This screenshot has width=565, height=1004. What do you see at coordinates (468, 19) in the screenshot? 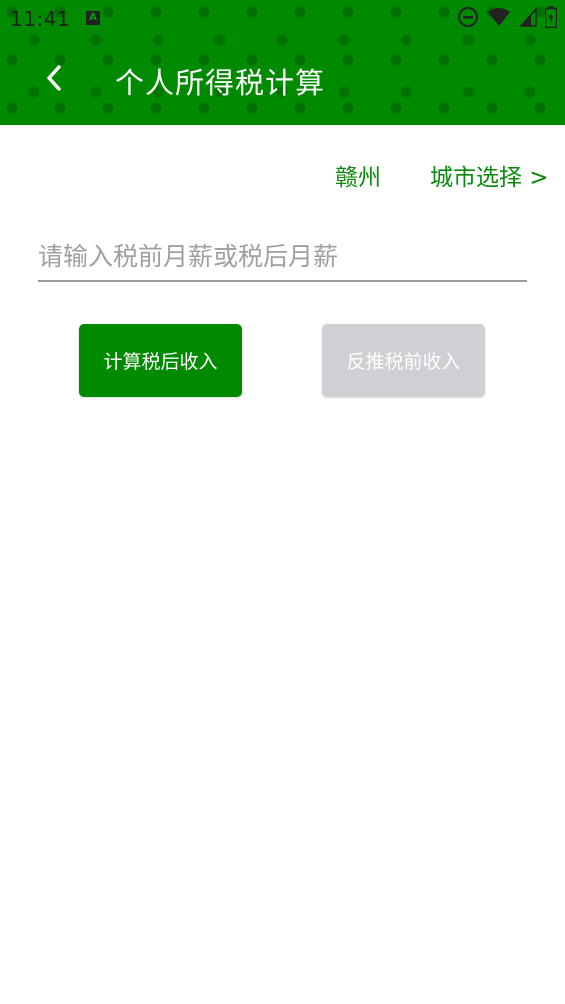
I see `do-not-disturb-icon` at bounding box center [468, 19].